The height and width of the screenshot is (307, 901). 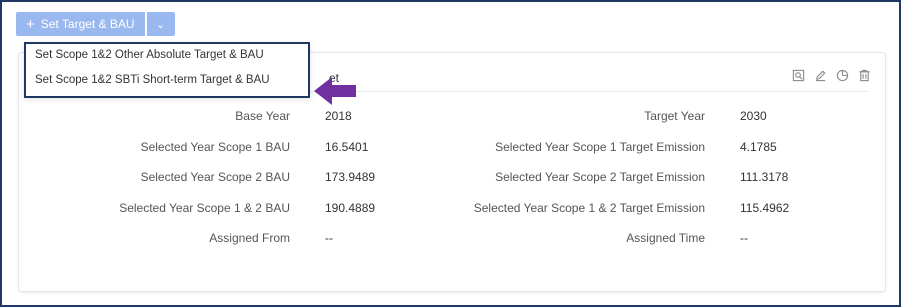 I want to click on field-value: 111.3178, so click(x=764, y=177).